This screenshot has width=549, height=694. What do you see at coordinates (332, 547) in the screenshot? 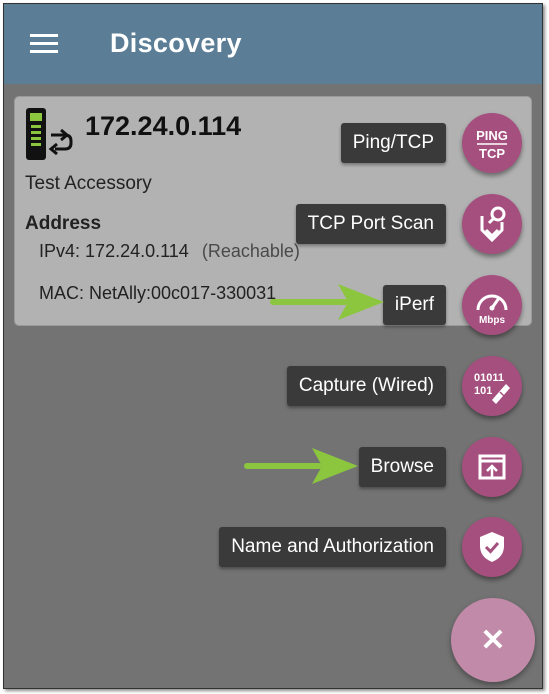
I see `name-authorization-button: Name and Authorization` at bounding box center [332, 547].